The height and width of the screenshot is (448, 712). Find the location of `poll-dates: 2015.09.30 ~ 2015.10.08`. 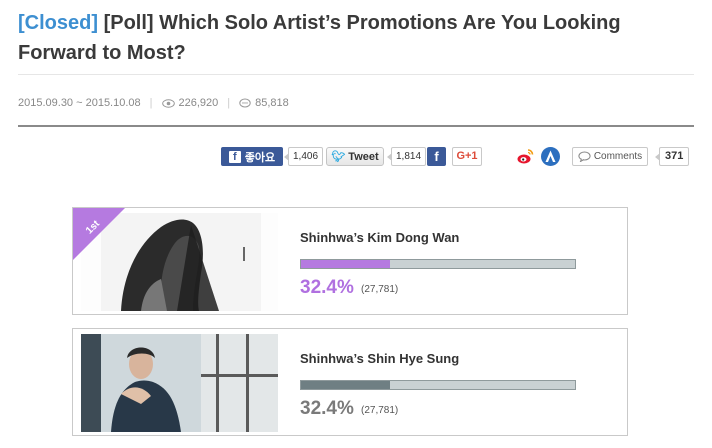

poll-dates: 2015.09.30 ~ 2015.10.08 is located at coordinates (79, 103).